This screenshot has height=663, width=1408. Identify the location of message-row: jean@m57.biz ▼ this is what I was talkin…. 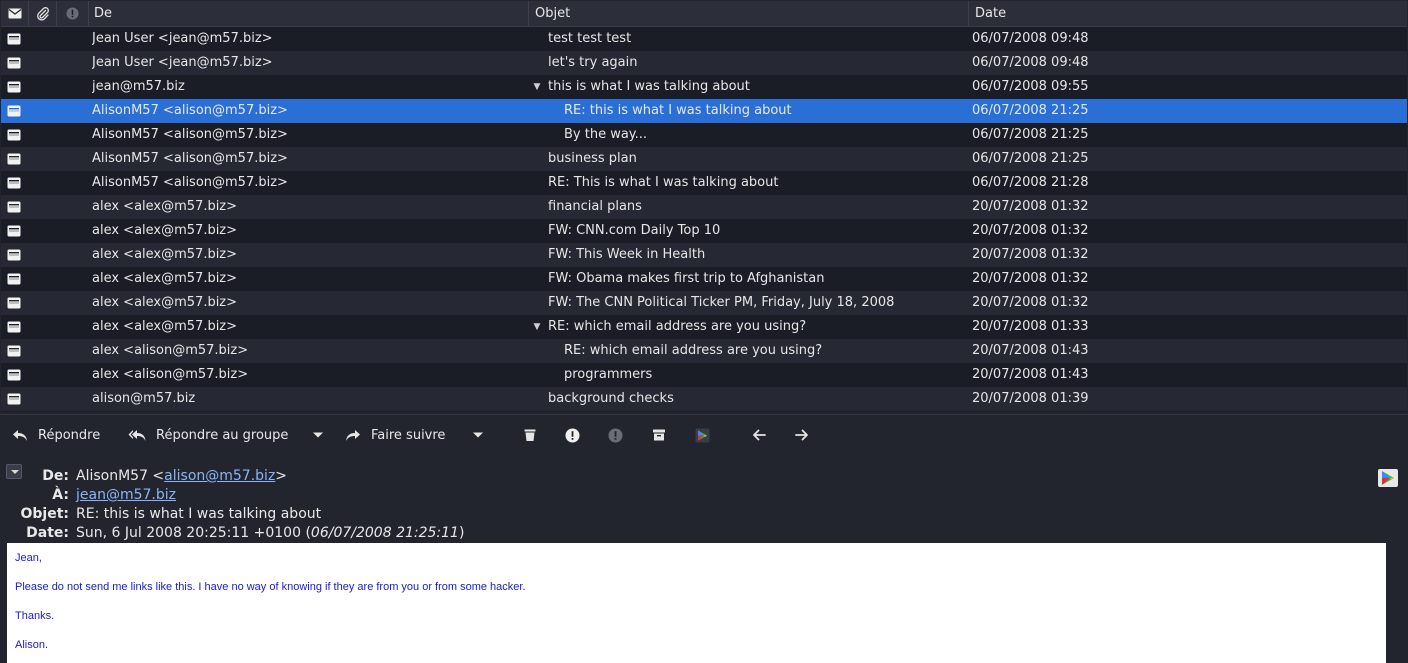
(704, 87).